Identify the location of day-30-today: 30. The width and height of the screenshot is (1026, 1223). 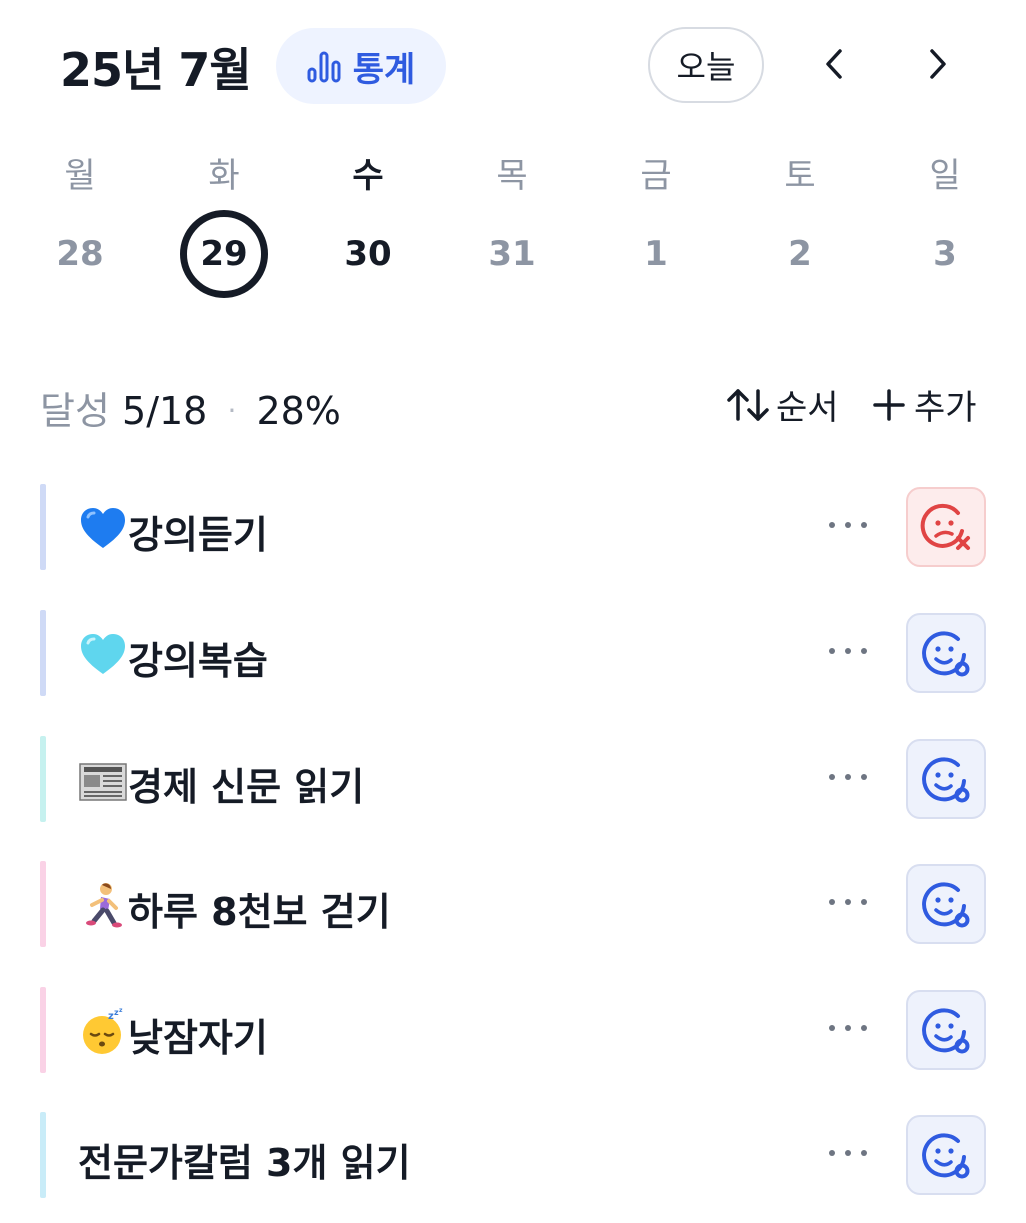
(368, 254).